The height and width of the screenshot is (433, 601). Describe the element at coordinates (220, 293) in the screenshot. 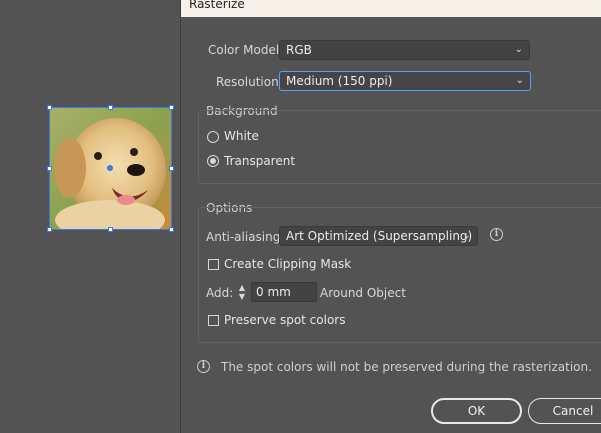

I see `add-label: Add:` at that location.